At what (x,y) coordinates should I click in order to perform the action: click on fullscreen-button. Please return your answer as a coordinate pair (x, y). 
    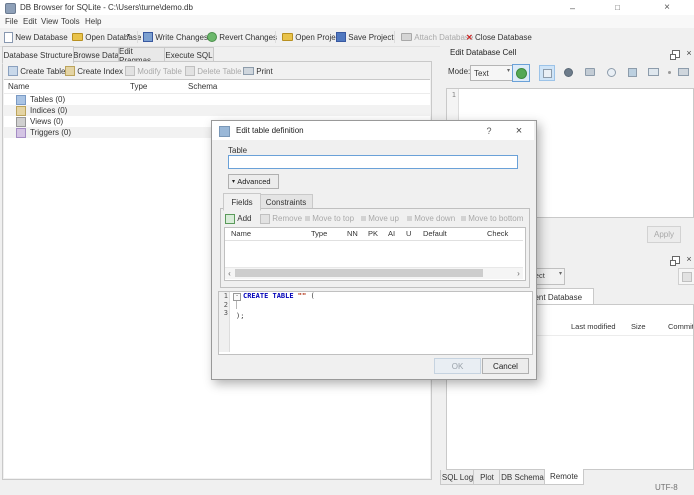
    Looking at the image, I should click on (653, 72).